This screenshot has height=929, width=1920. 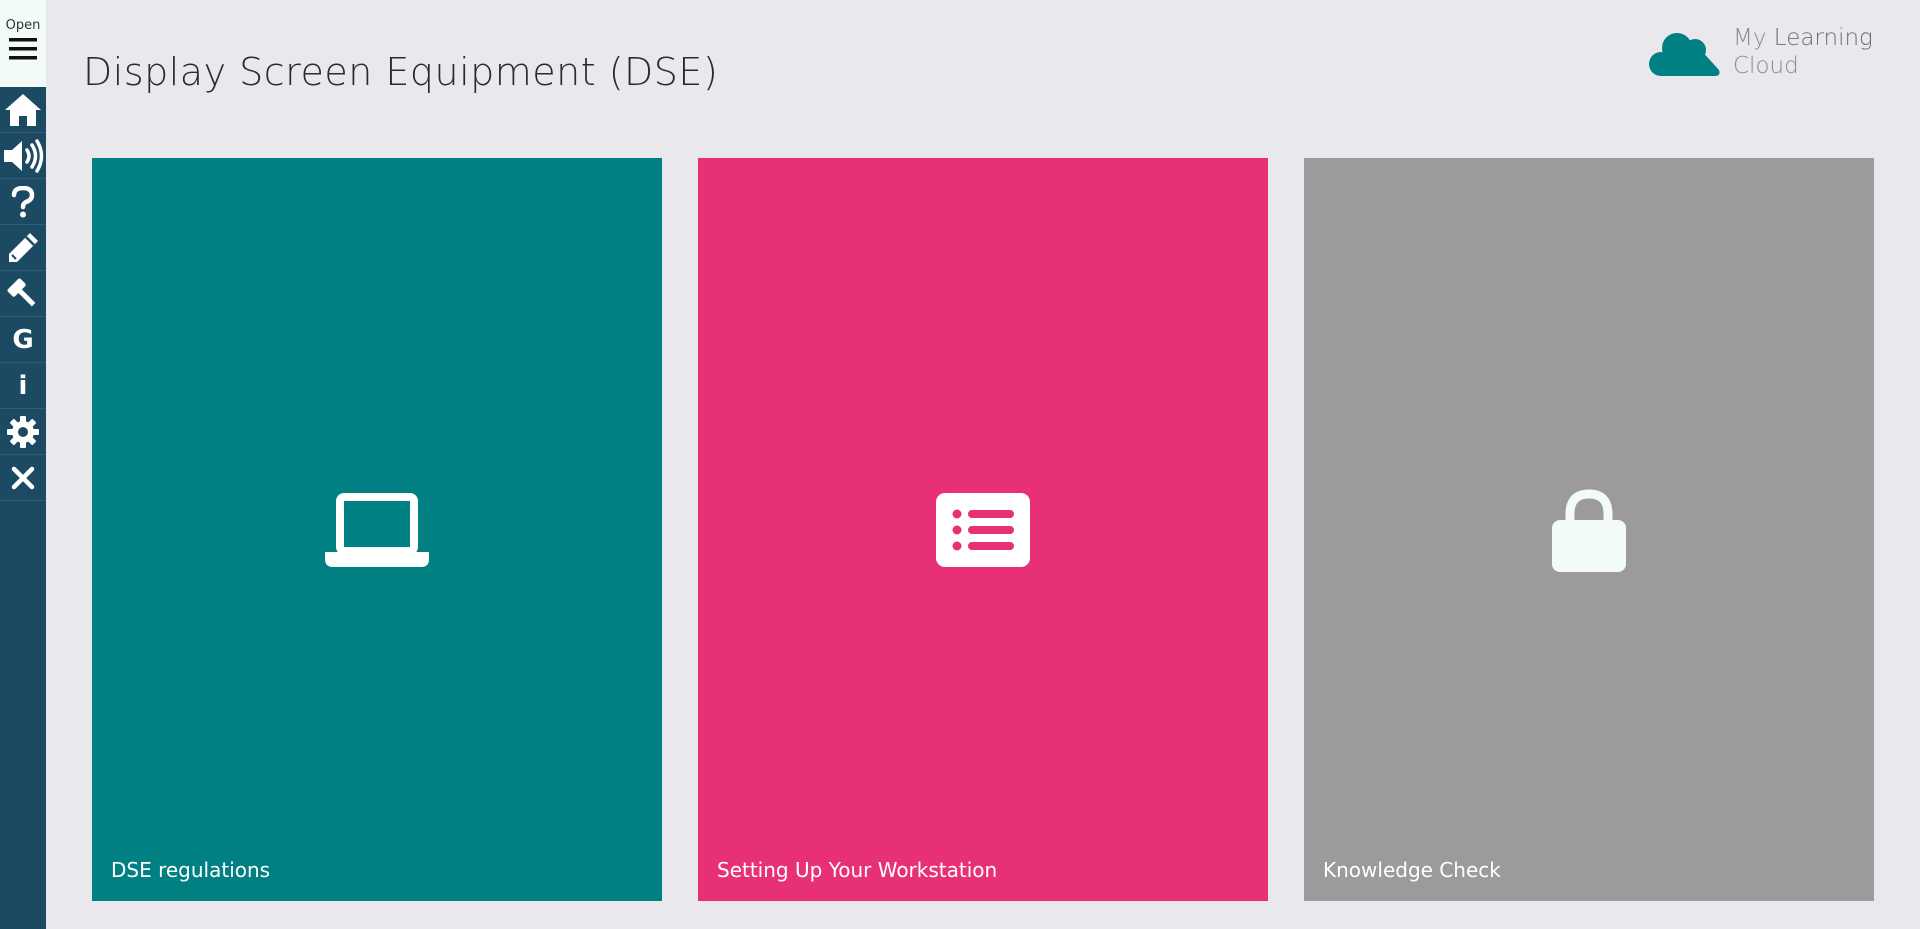 What do you see at coordinates (23, 25) in the screenshot?
I see `open-label: Open` at bounding box center [23, 25].